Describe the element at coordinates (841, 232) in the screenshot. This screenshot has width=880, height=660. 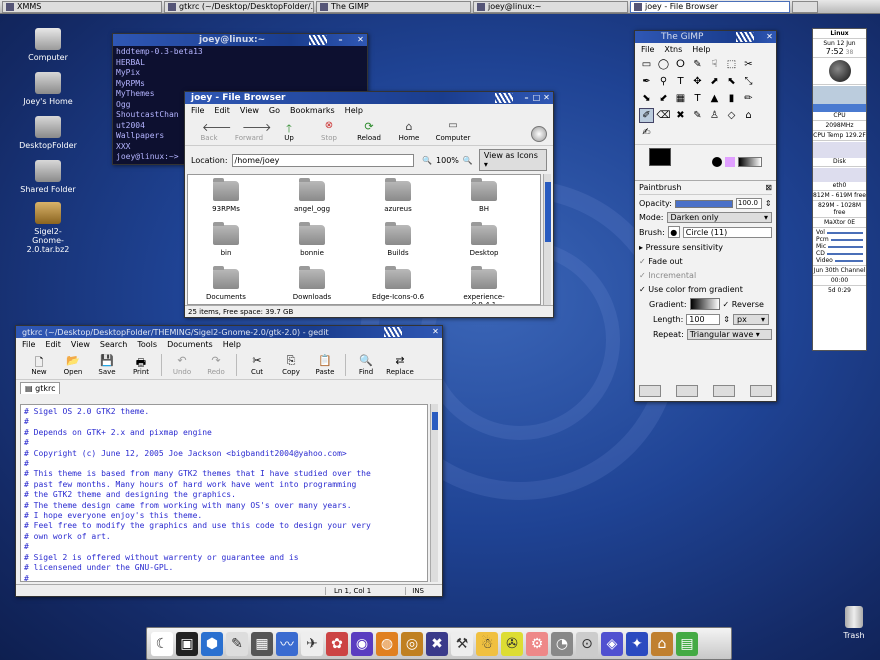
I see `mixer-row: Vol` at that location.